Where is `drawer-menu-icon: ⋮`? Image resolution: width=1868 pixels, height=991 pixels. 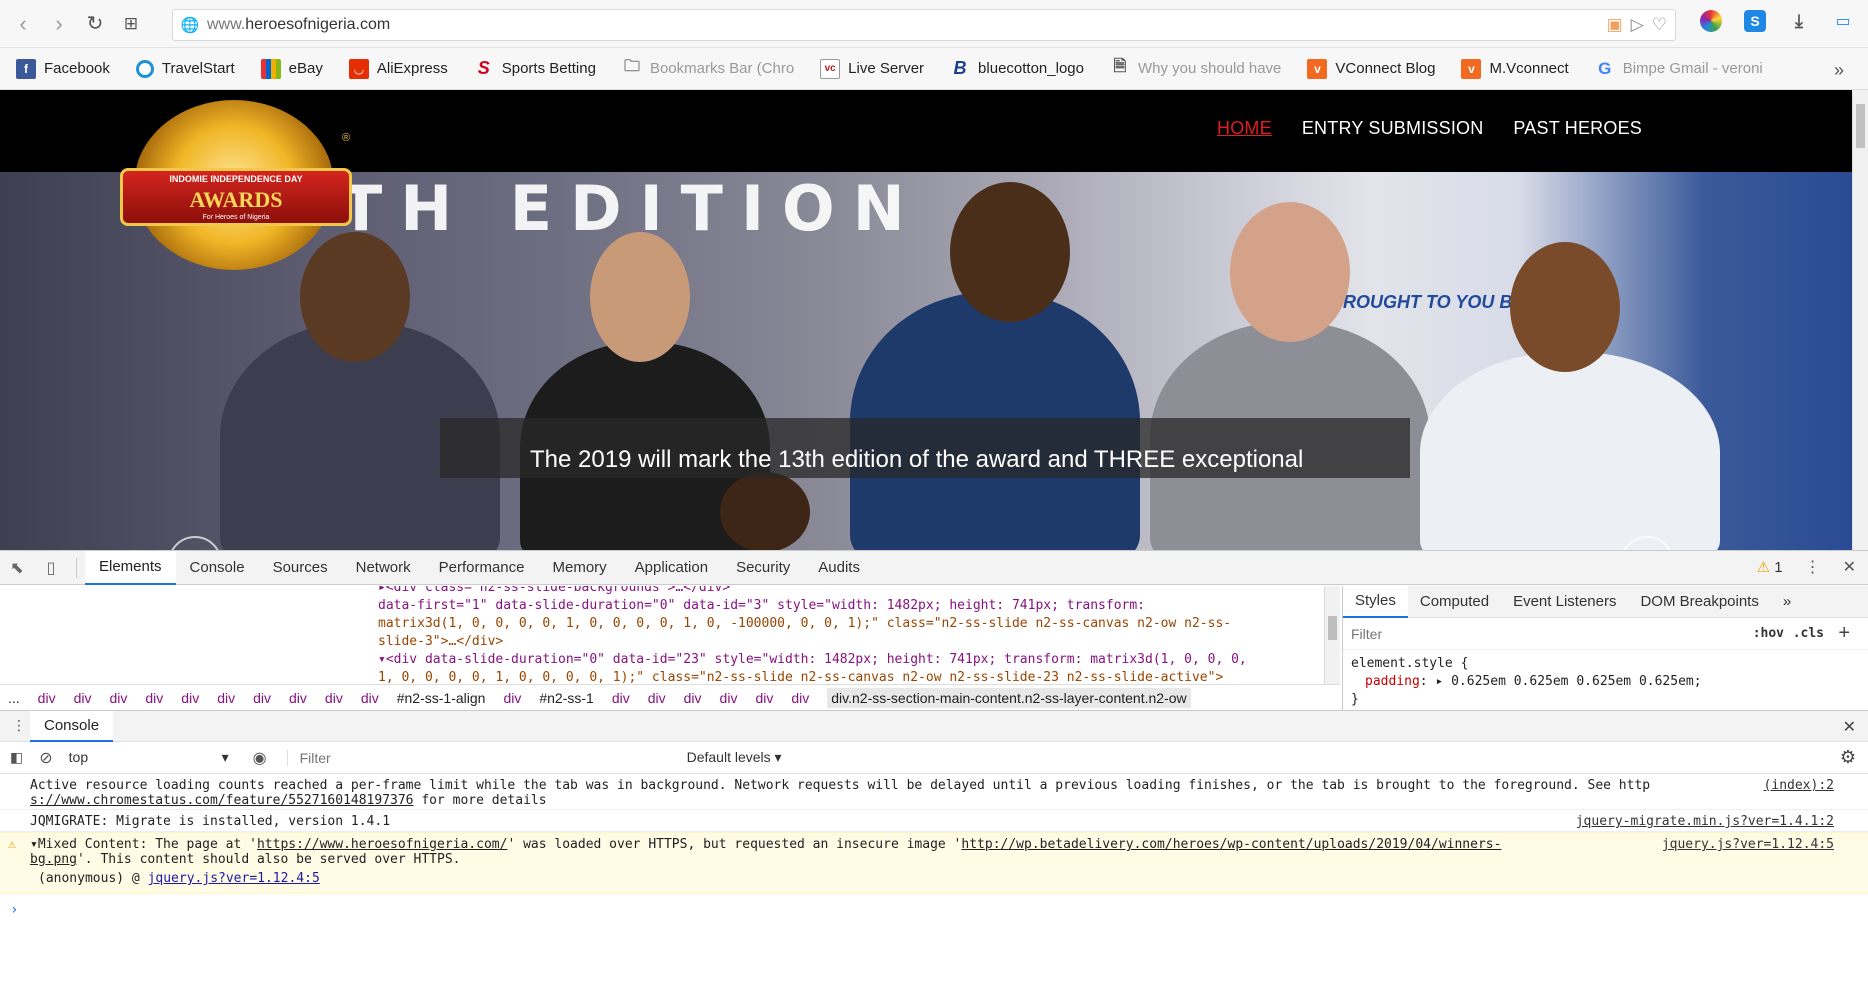 drawer-menu-icon: ⋮ is located at coordinates (19, 725).